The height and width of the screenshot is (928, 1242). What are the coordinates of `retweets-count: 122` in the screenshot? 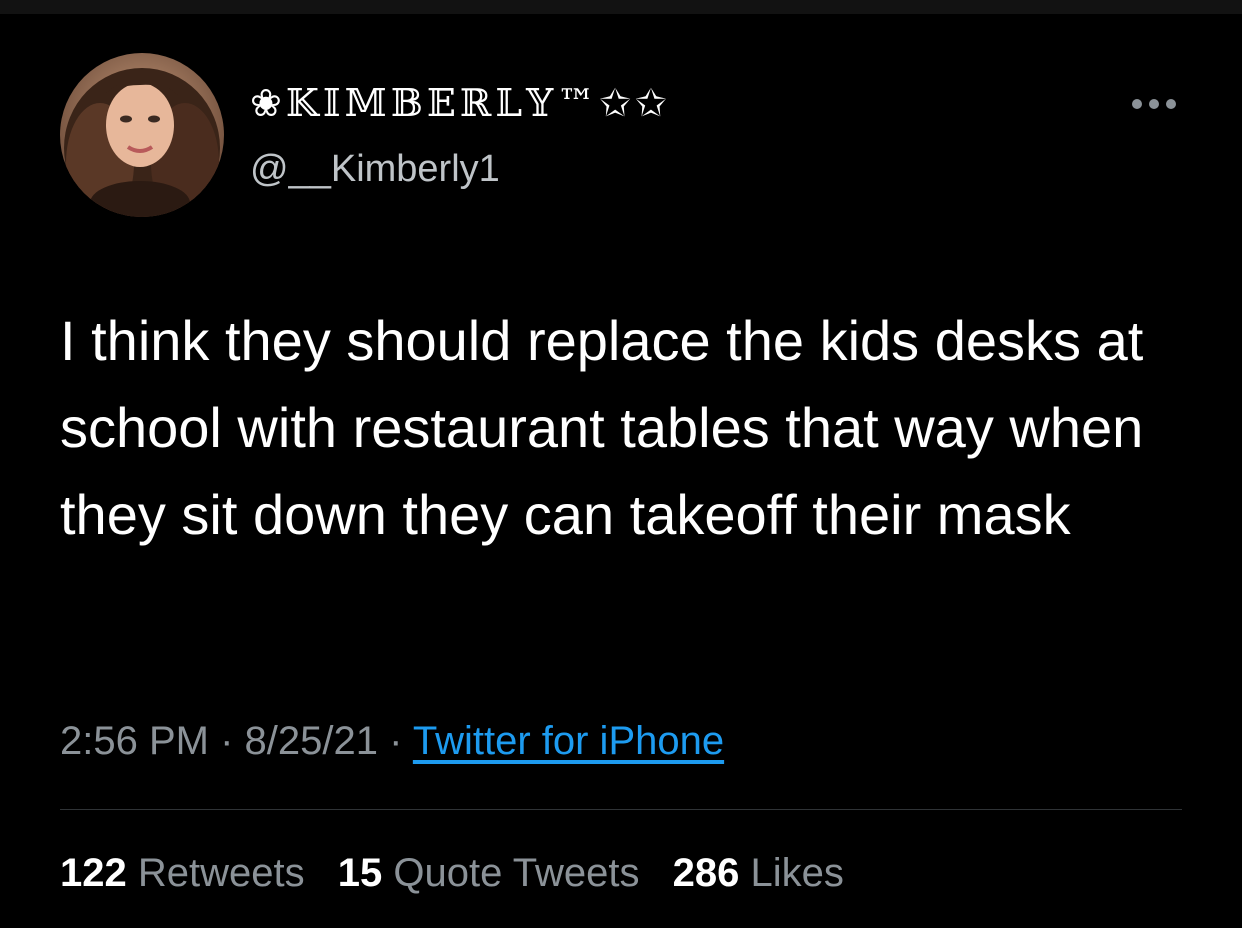 It's located at (93, 873).